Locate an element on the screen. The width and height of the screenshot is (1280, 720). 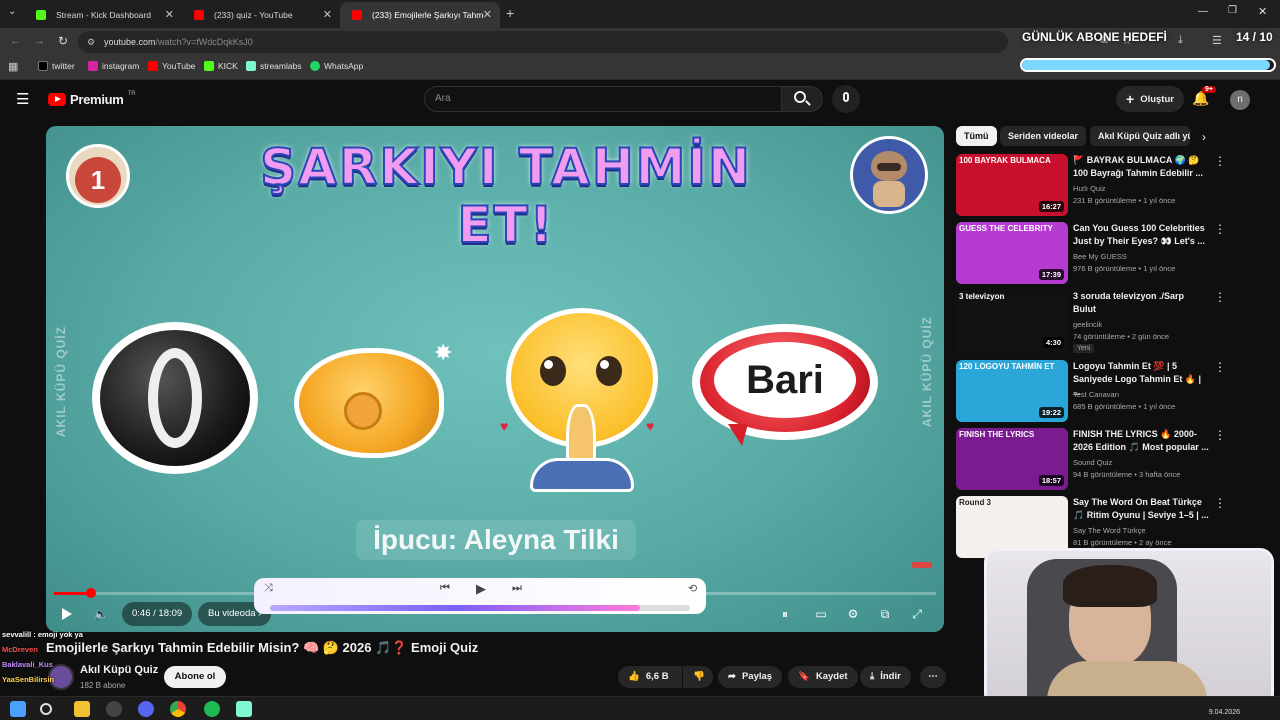
recommended-channel: Sound Quiz is located at coordinates (1092, 462).